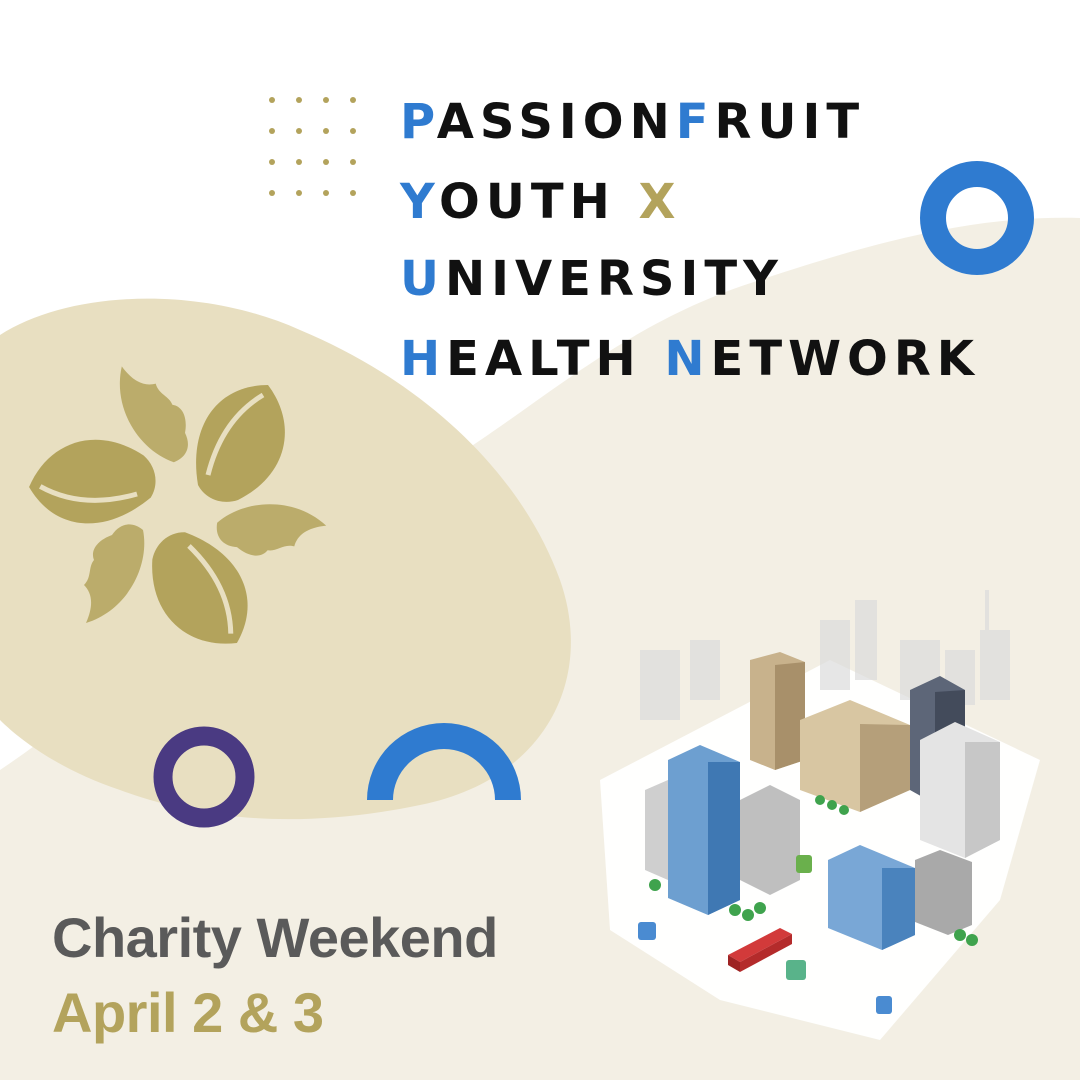  Describe the element at coordinates (420, 202) in the screenshot. I see `title-initial: Y` at that location.